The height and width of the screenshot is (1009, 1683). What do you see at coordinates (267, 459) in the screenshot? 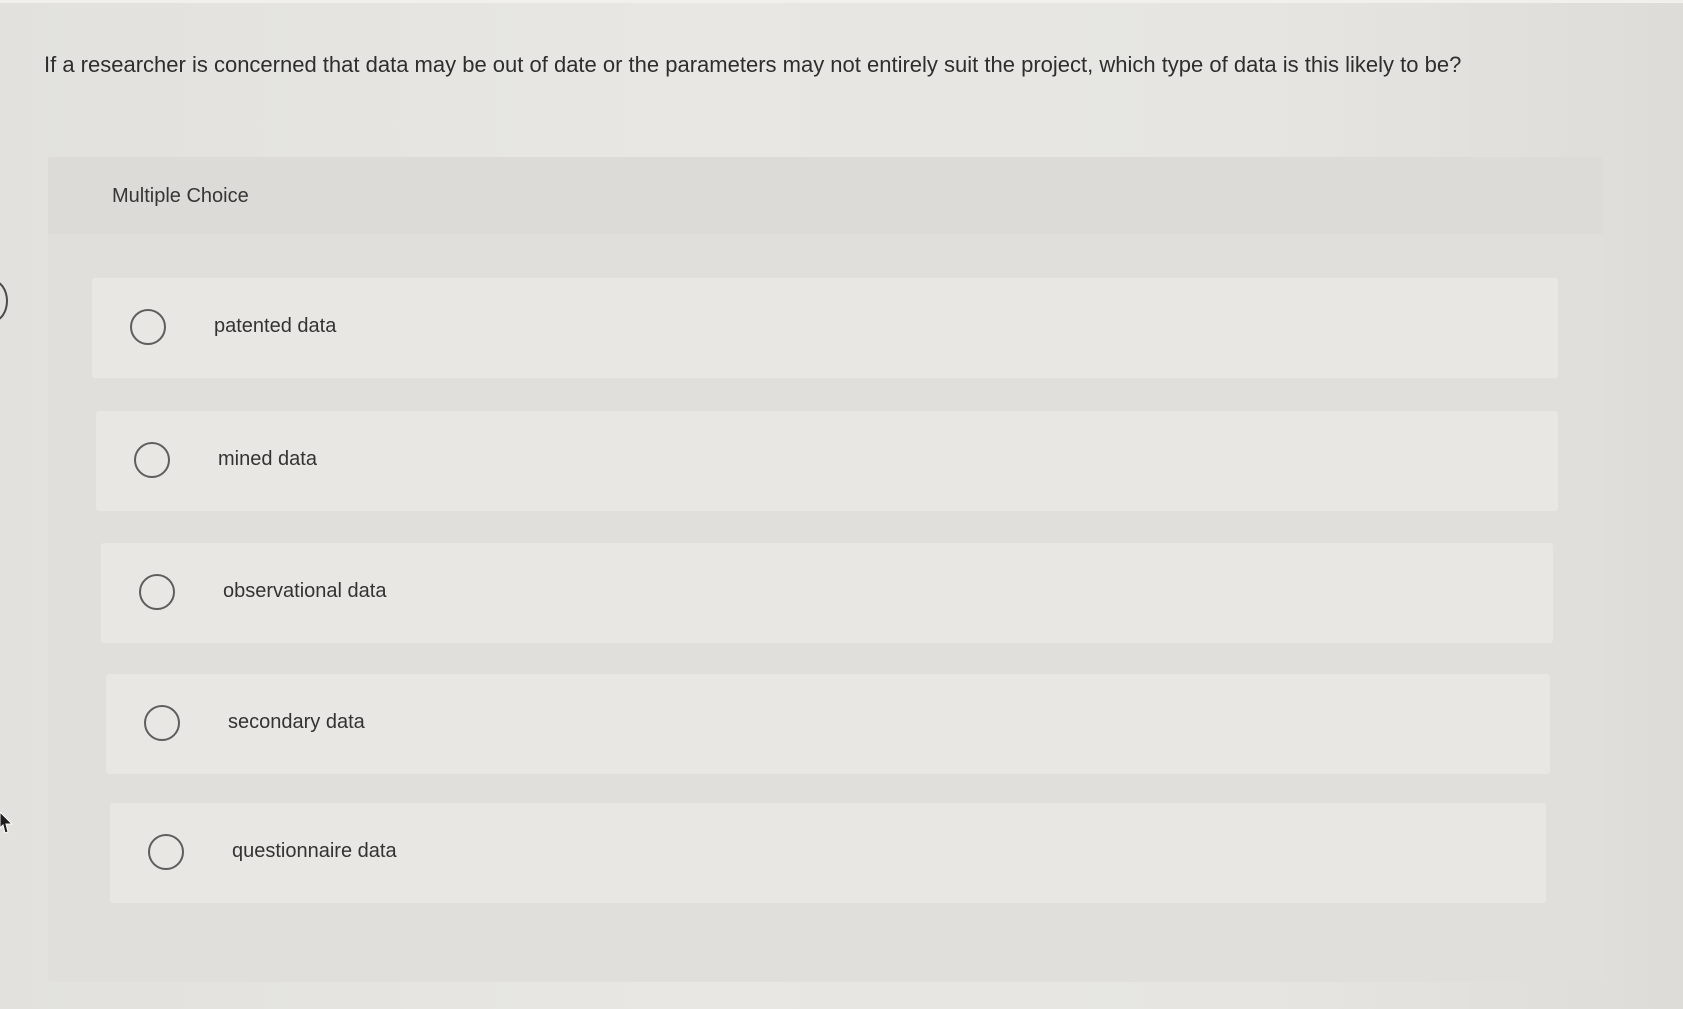
I see `answer-option-label: mined data` at bounding box center [267, 459].